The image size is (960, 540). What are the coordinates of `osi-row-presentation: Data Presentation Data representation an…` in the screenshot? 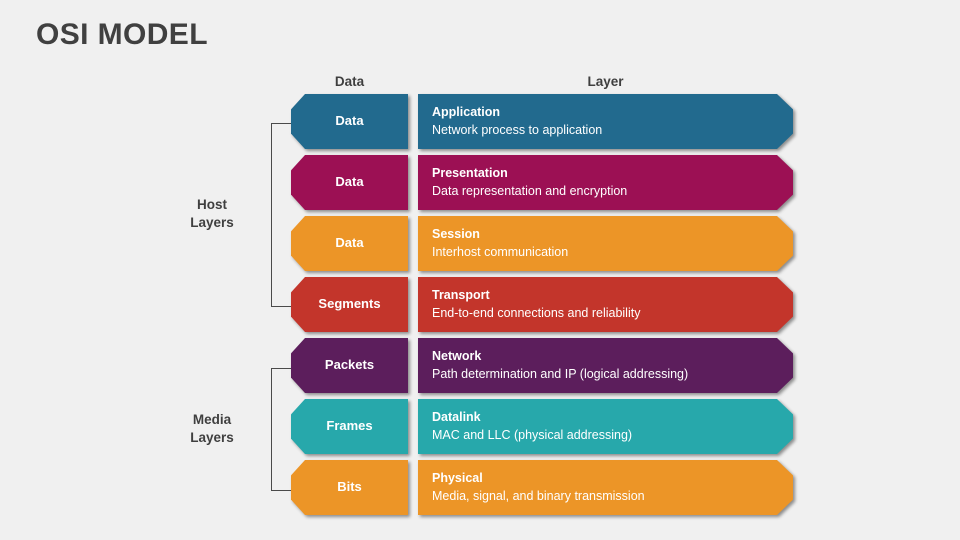 It's located at (480, 182).